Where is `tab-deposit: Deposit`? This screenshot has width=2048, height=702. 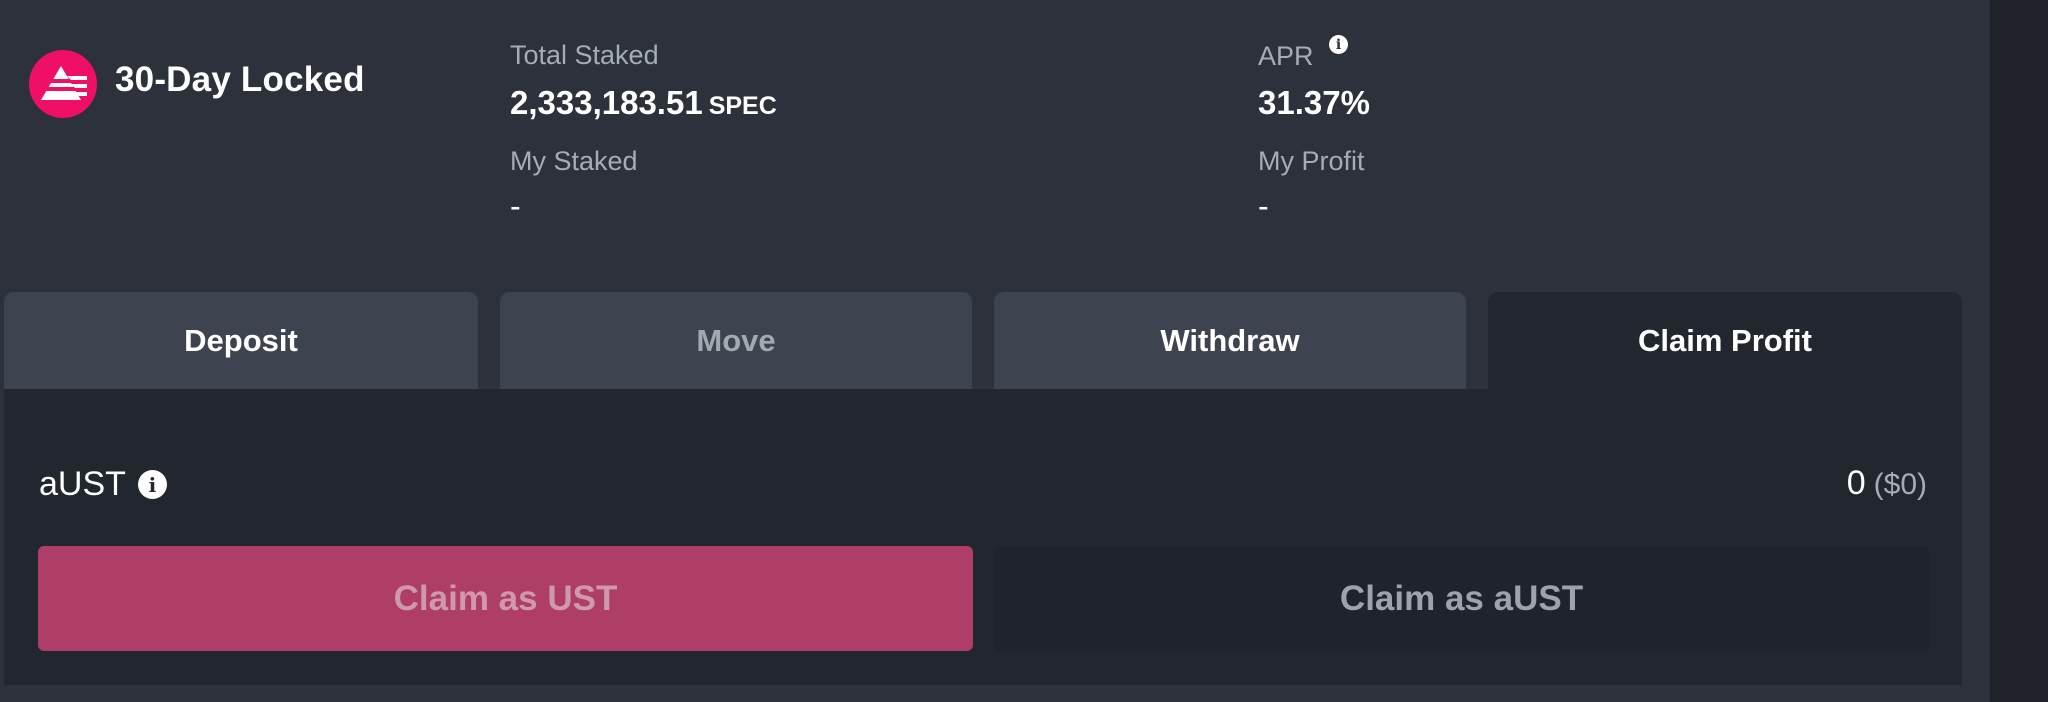
tab-deposit: Deposit is located at coordinates (241, 340).